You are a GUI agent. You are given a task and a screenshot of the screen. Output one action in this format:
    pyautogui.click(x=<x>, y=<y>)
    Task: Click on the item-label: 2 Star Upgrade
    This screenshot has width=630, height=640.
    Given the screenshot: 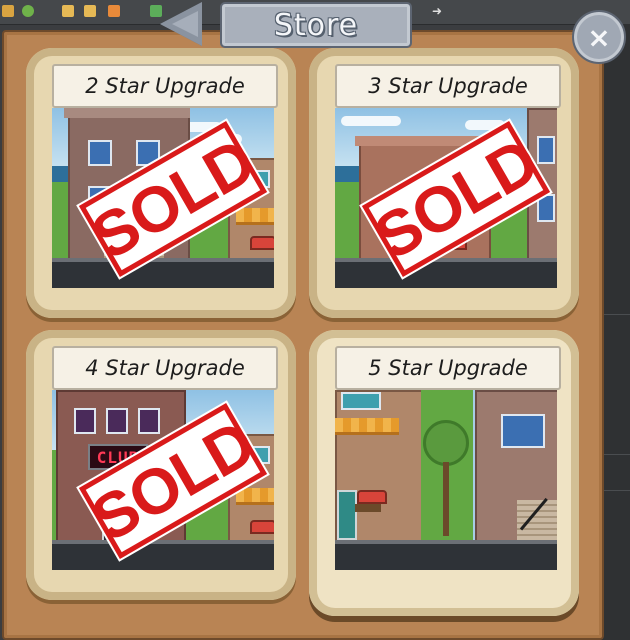 What is the action you would take?
    pyautogui.click(x=165, y=86)
    